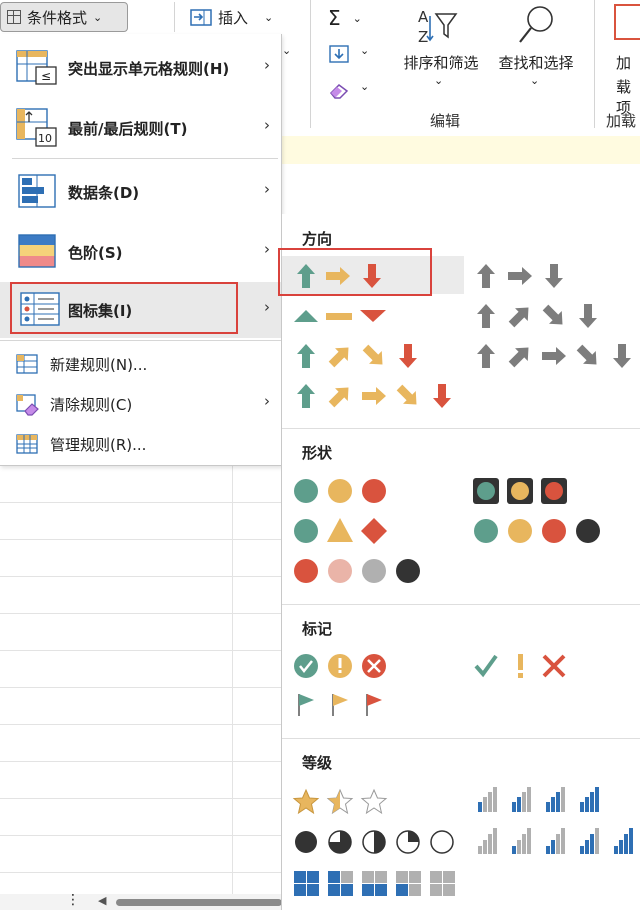 The width and height of the screenshot is (640, 910). I want to click on eraser-icon, so click(339, 91).